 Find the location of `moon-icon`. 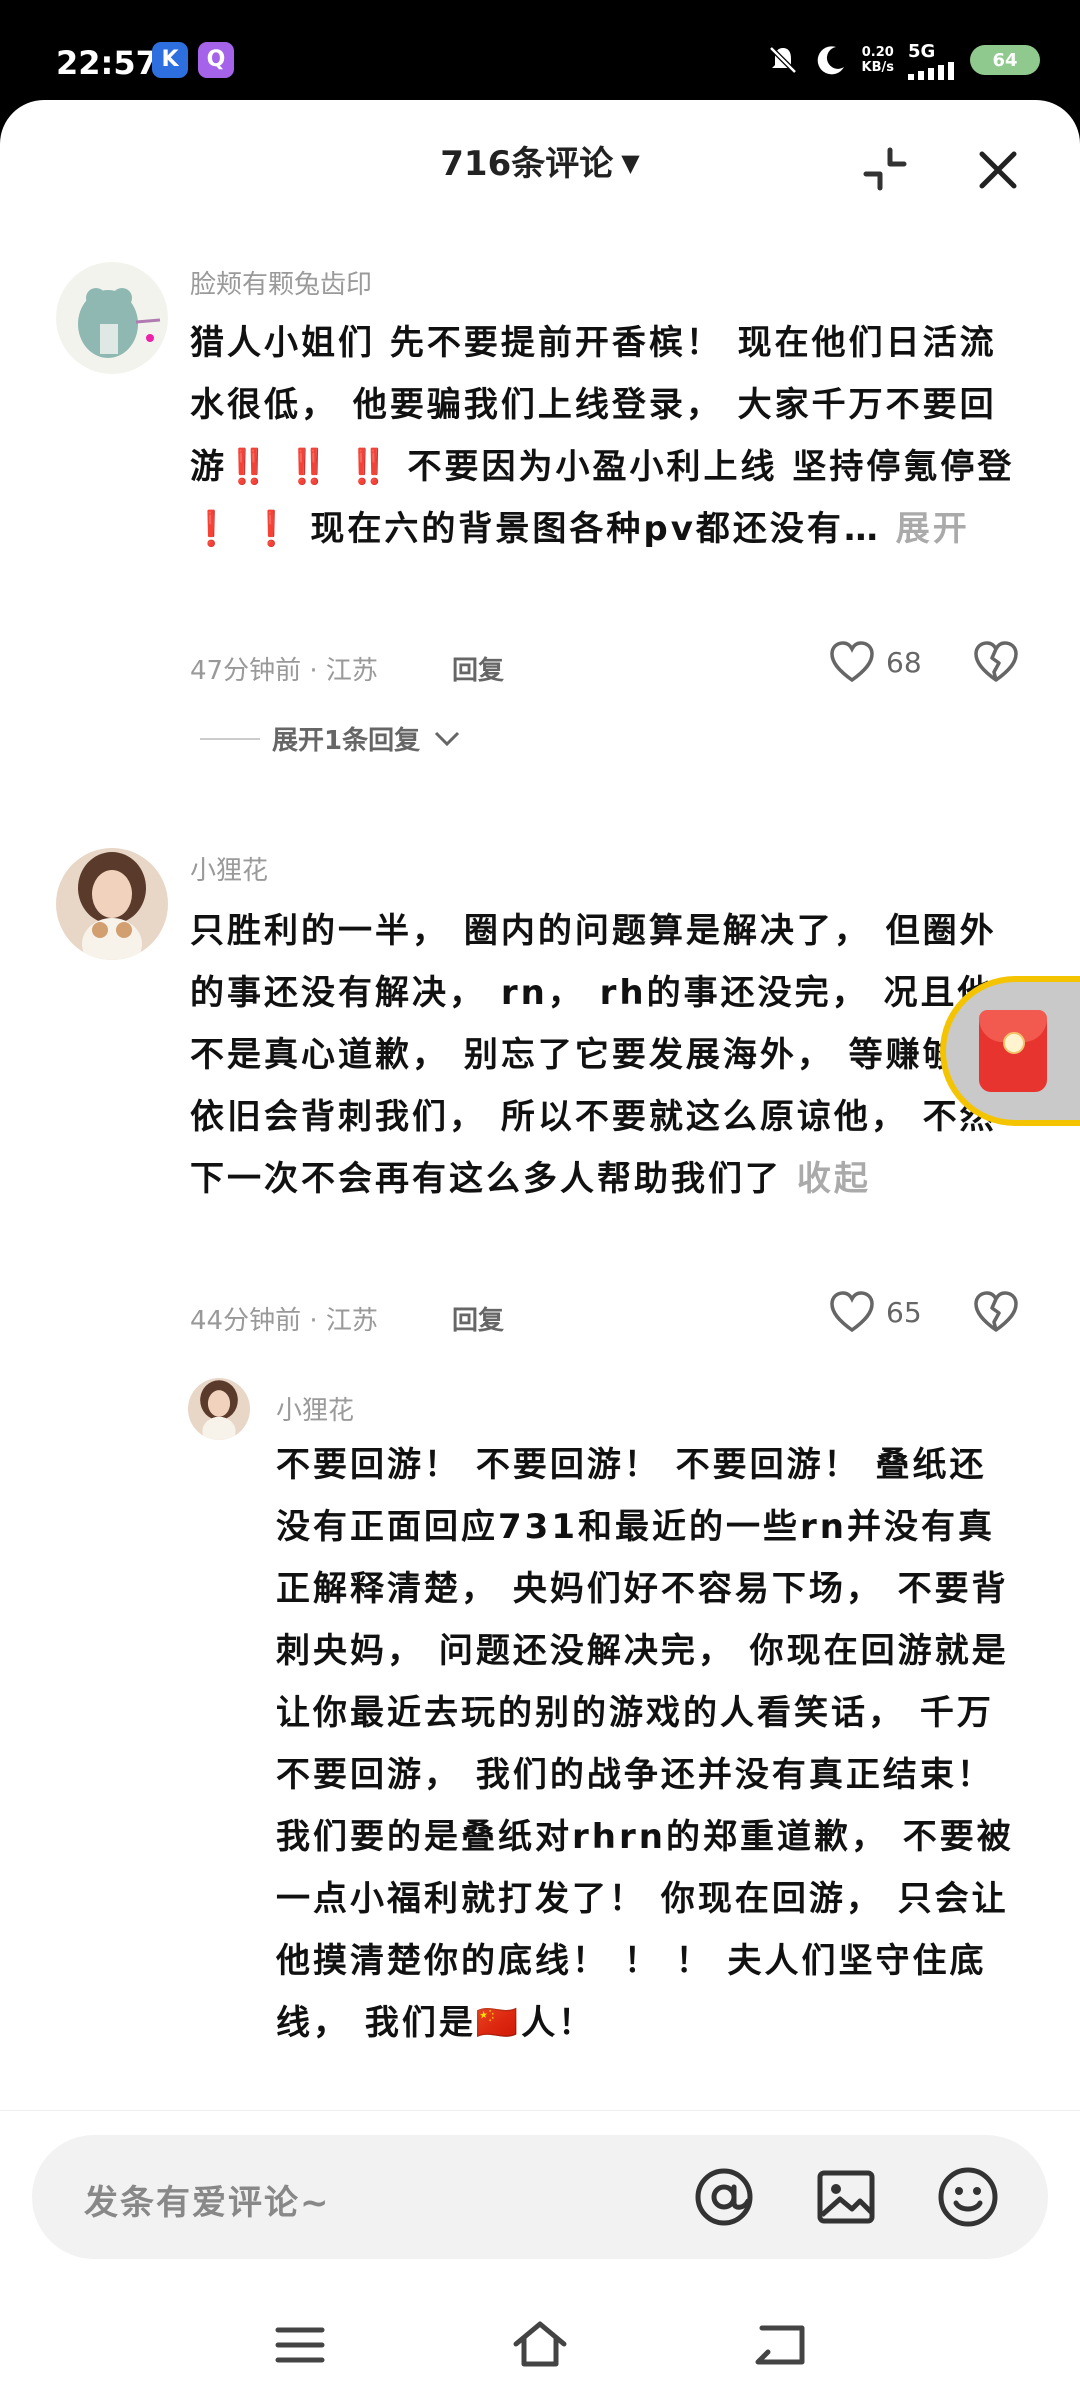

moon-icon is located at coordinates (830, 60).